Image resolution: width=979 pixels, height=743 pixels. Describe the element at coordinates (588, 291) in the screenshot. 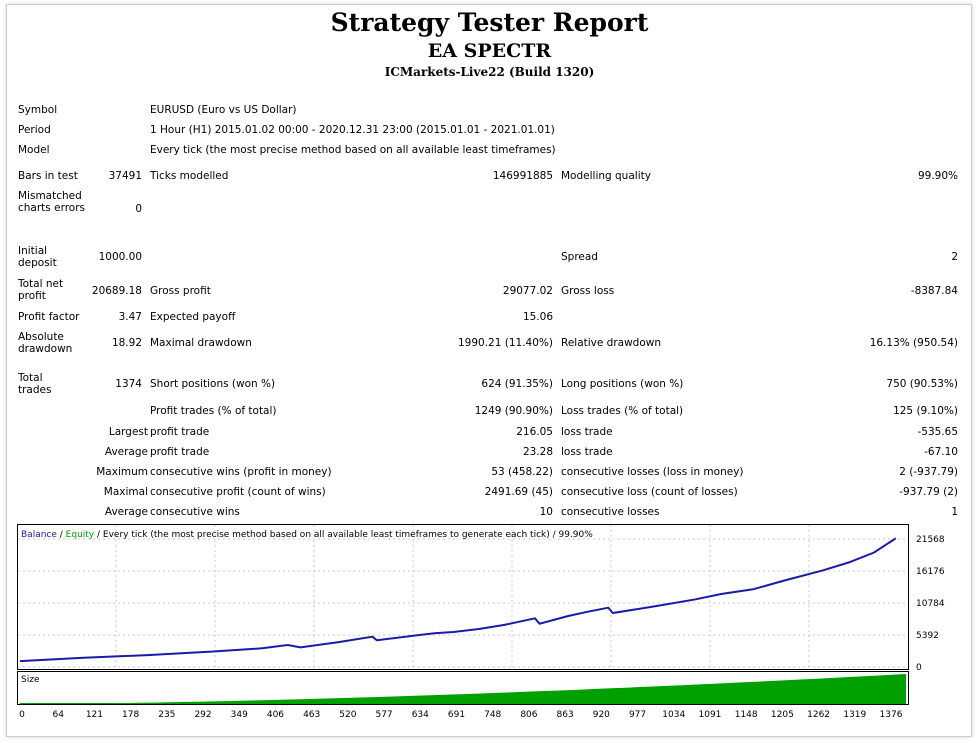

I see `grossloss-label: Gross loss` at that location.